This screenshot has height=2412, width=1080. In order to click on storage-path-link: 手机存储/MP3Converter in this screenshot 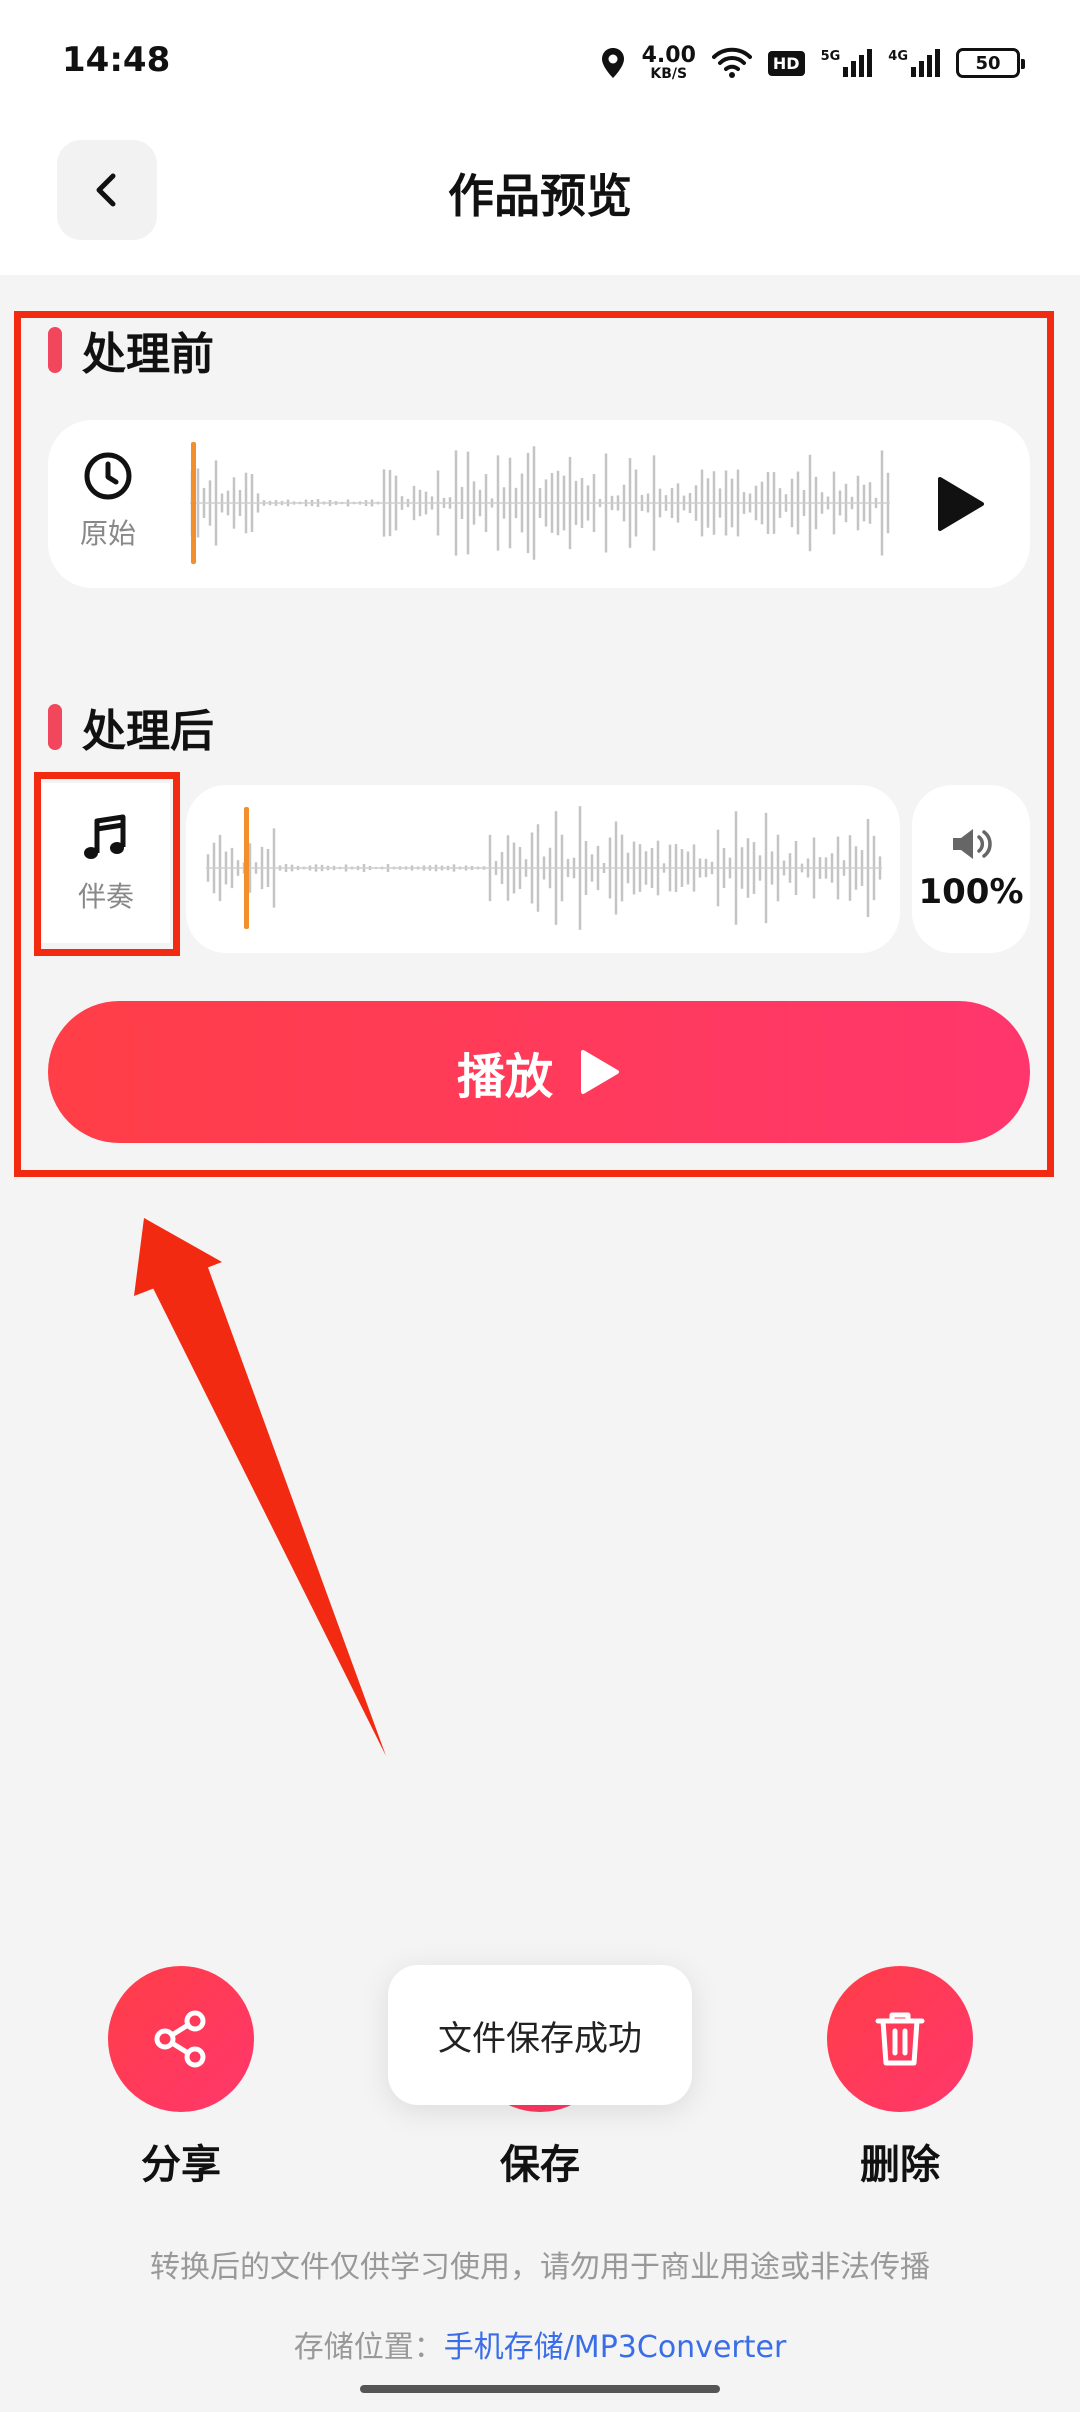, I will do `click(615, 2347)`.